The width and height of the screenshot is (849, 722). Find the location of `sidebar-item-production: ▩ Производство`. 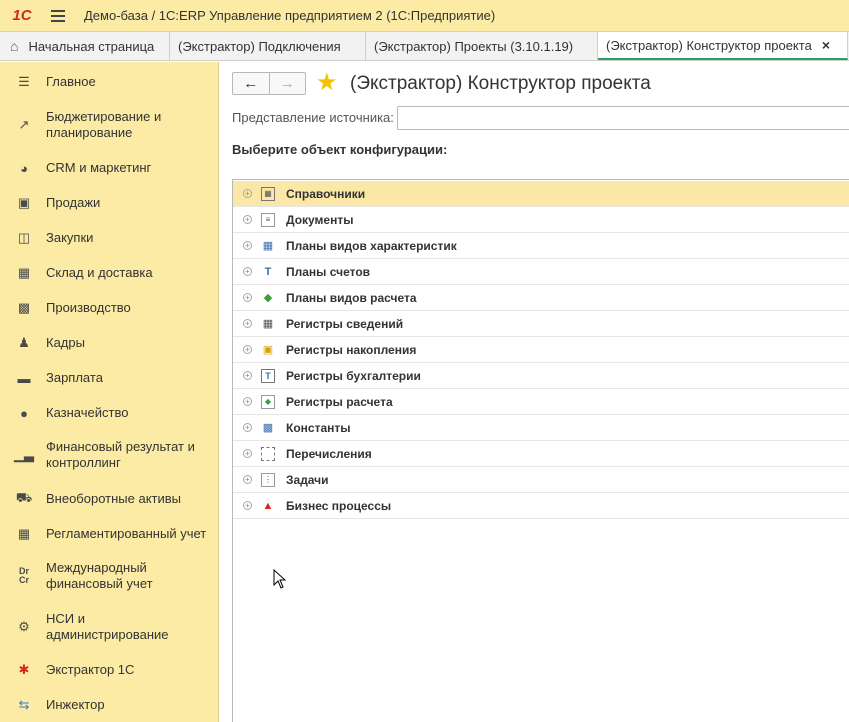

sidebar-item-production: ▩ Производство is located at coordinates (109, 308).